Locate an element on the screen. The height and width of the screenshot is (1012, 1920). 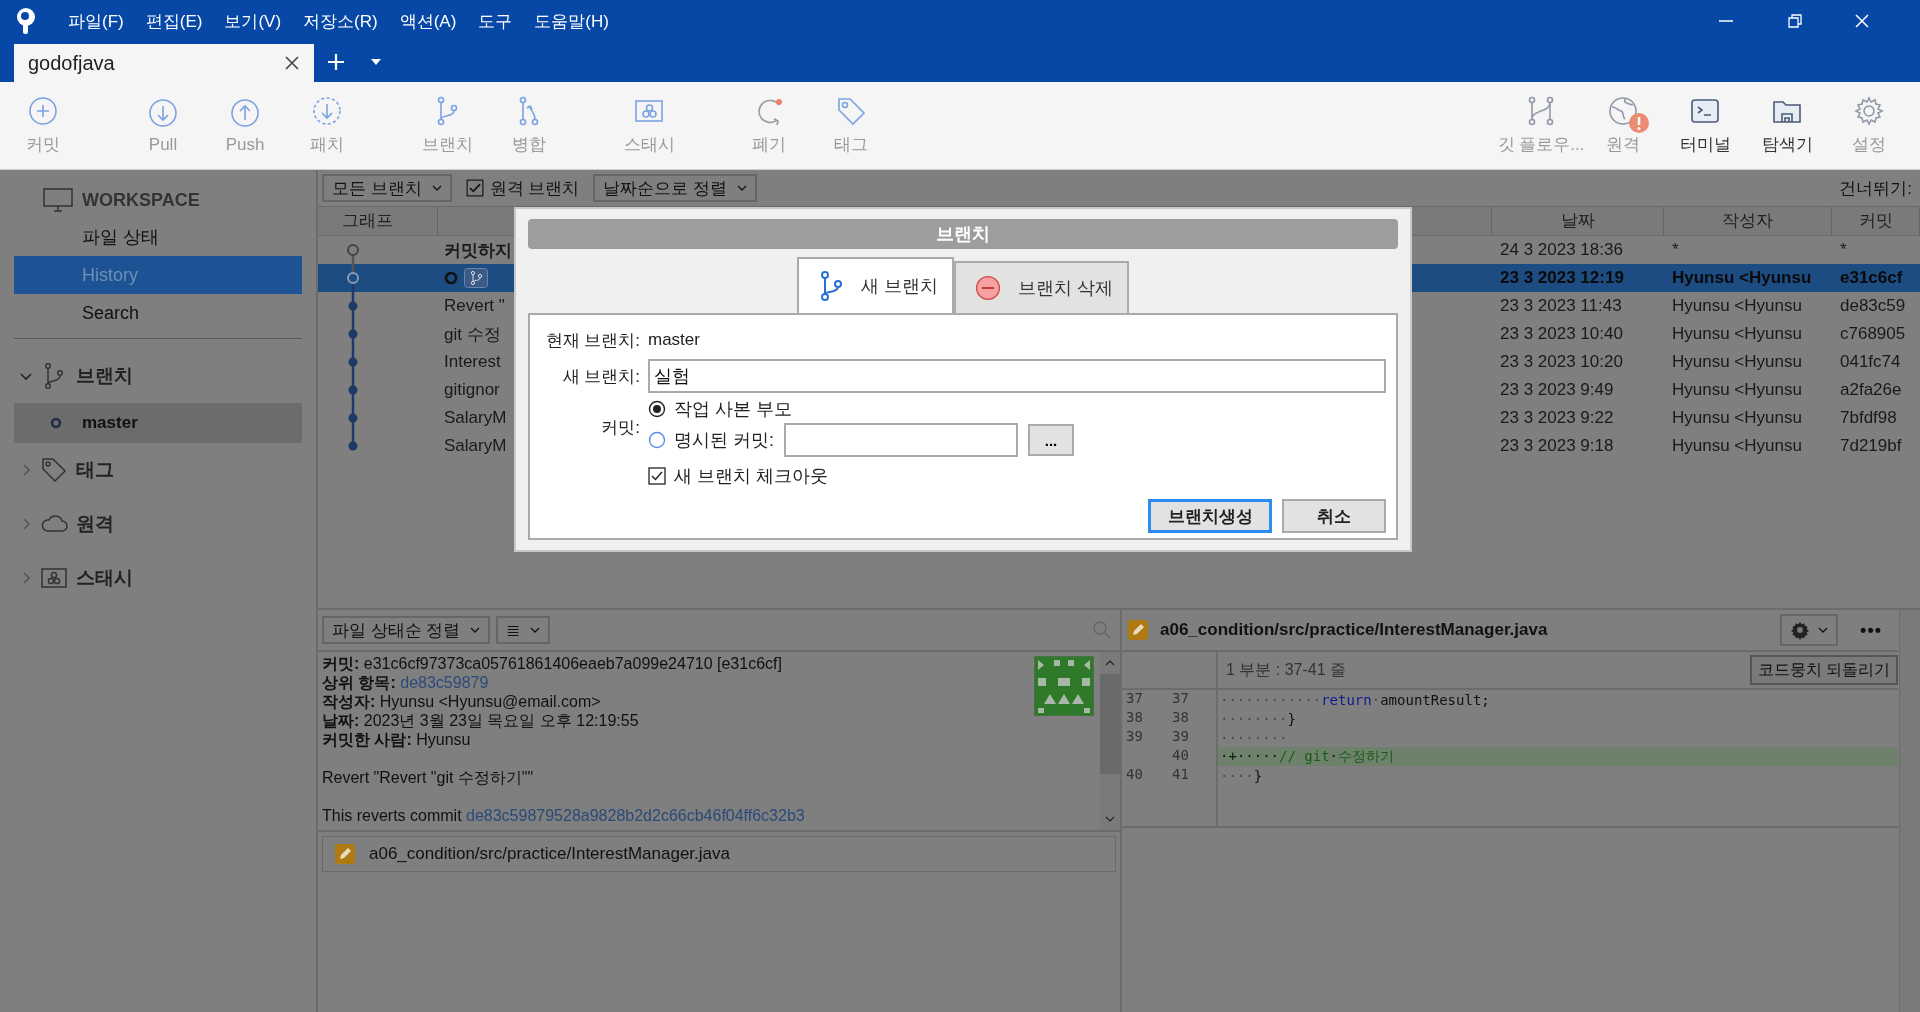
commit-message: Revert " is located at coordinates (474, 306).